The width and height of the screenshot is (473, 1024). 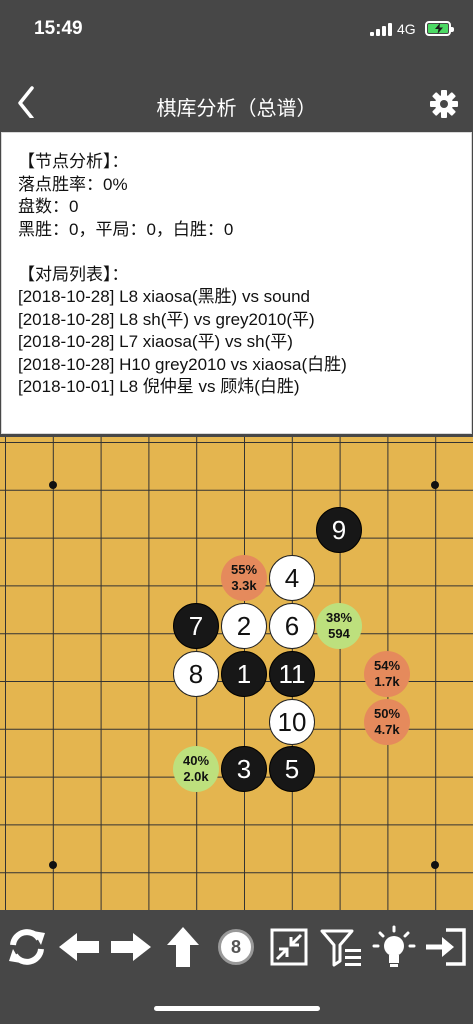 What do you see at coordinates (48, 206) in the screenshot?
I see `games-count-text: 盘数：0` at bounding box center [48, 206].